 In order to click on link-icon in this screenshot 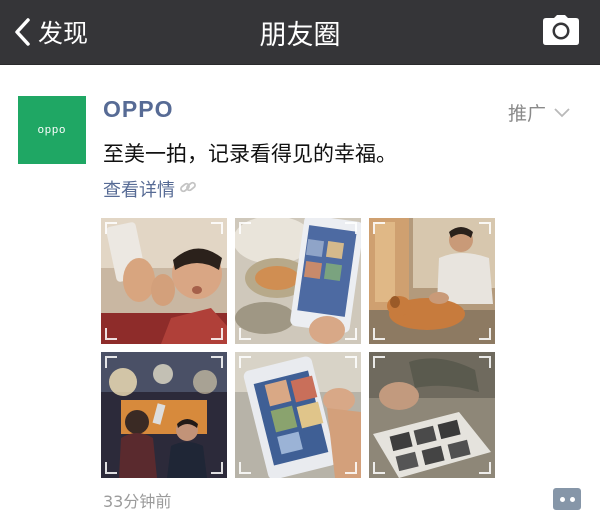, I will do `click(188, 189)`.